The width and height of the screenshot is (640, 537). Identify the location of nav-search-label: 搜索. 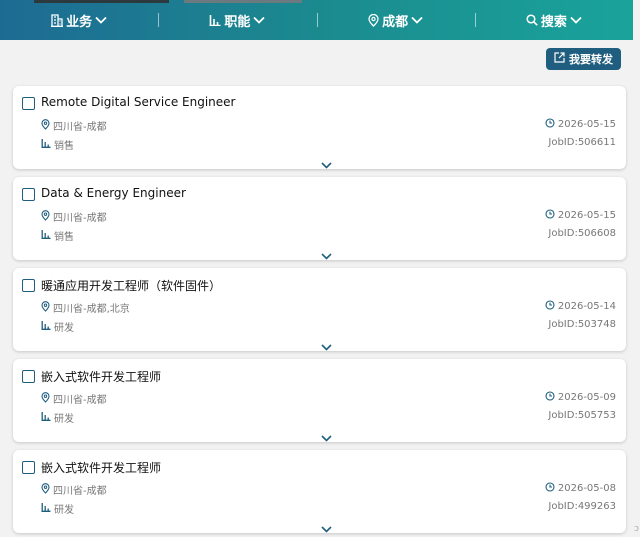
(553, 22).